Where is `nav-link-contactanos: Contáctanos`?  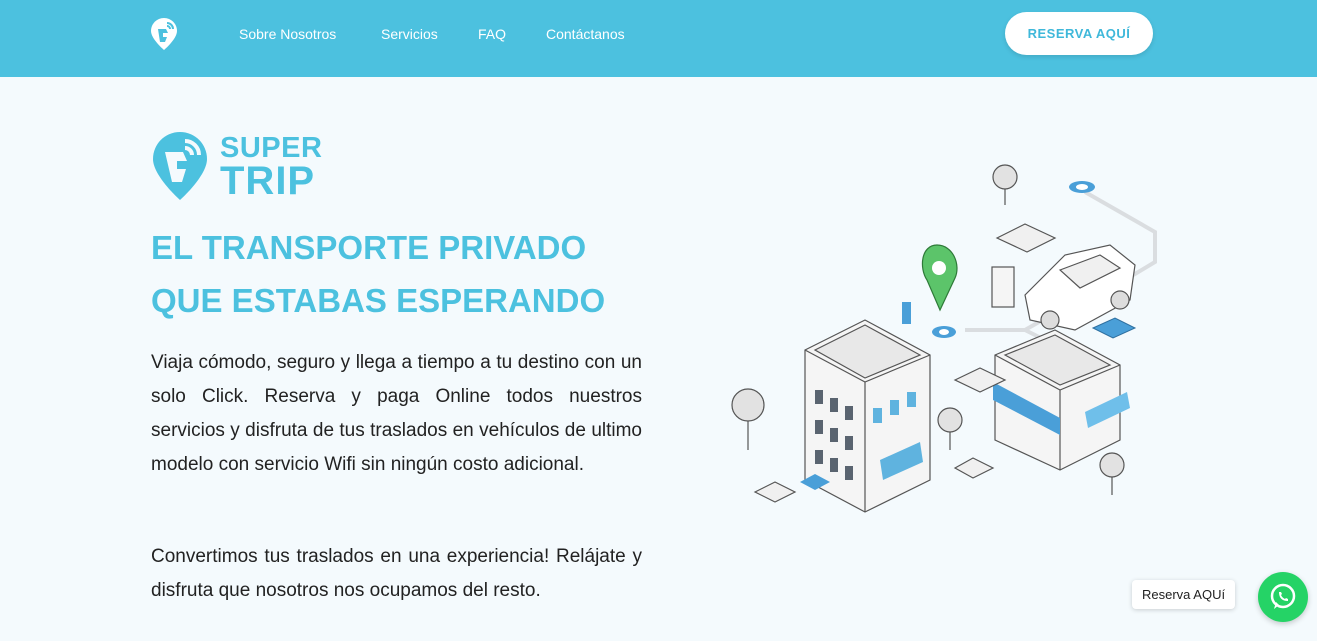 nav-link-contactanos: Contáctanos is located at coordinates (585, 34).